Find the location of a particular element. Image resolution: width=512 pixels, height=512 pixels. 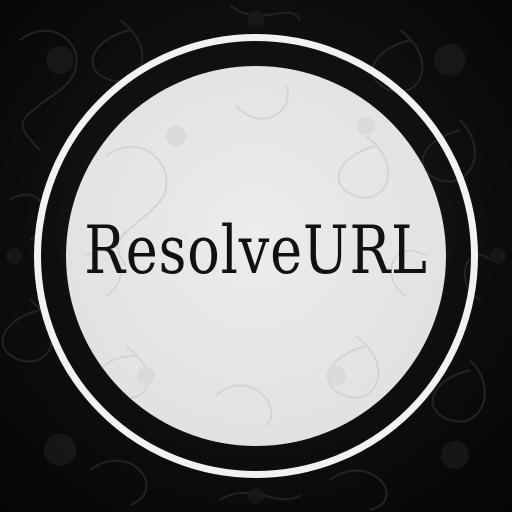

logo-wordmark: ResolveURL is located at coordinates (256, 250).